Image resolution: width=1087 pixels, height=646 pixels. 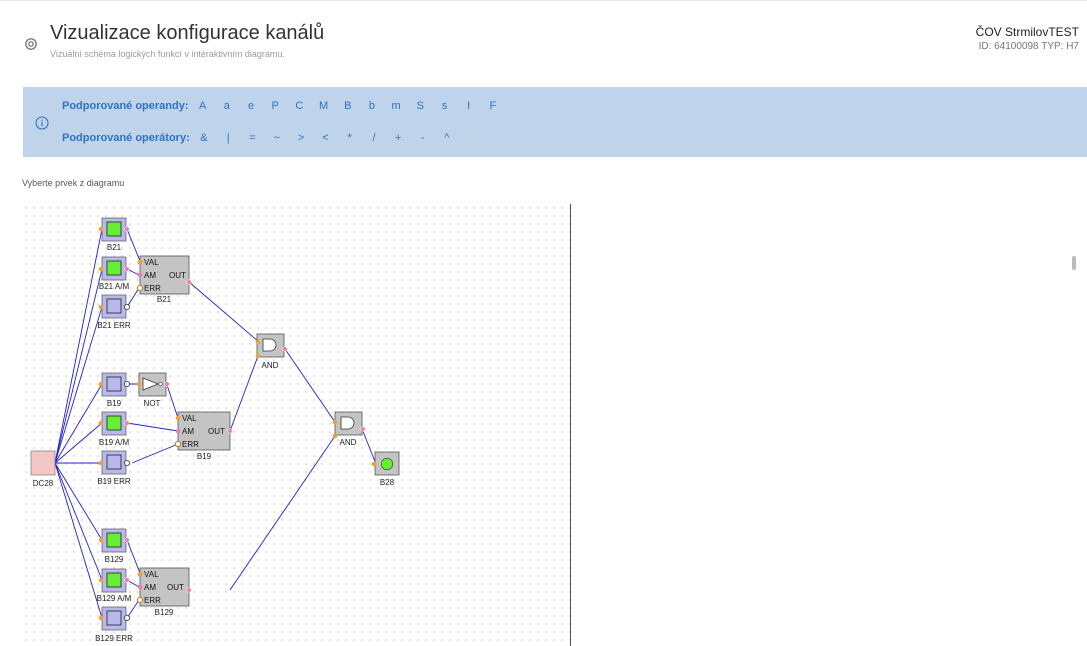 I want to click on operand-item: I, so click(x=469, y=106).